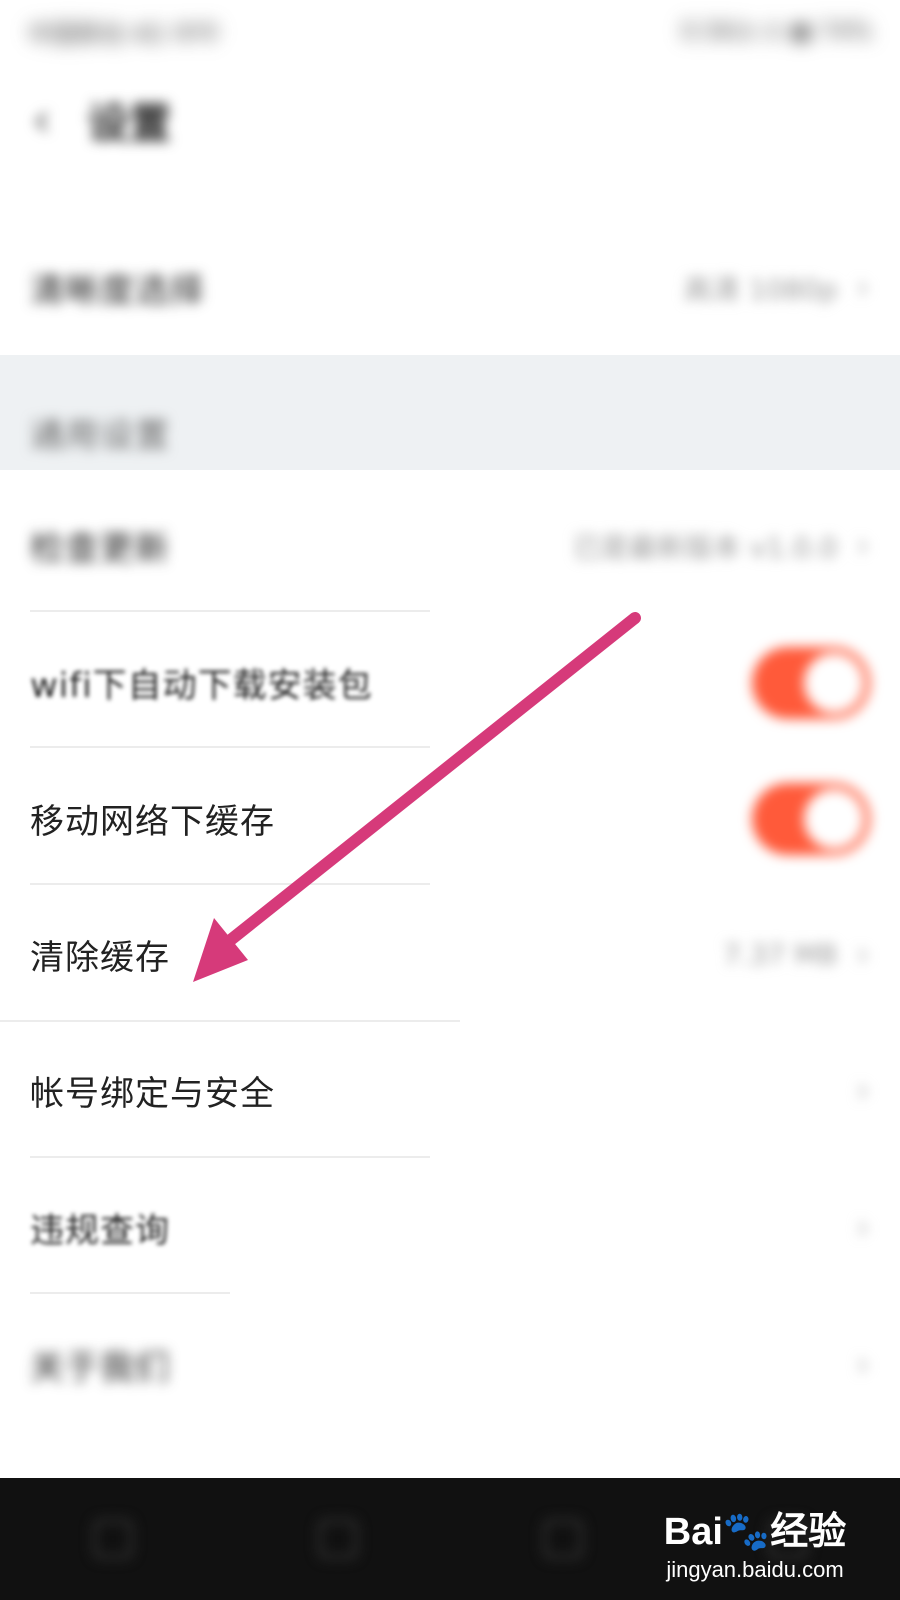 Image resolution: width=900 pixels, height=1600 pixels. I want to click on baidu-jingyan-watermark: Bai🐾经验 jingyan.baidu.com, so click(755, 1545).